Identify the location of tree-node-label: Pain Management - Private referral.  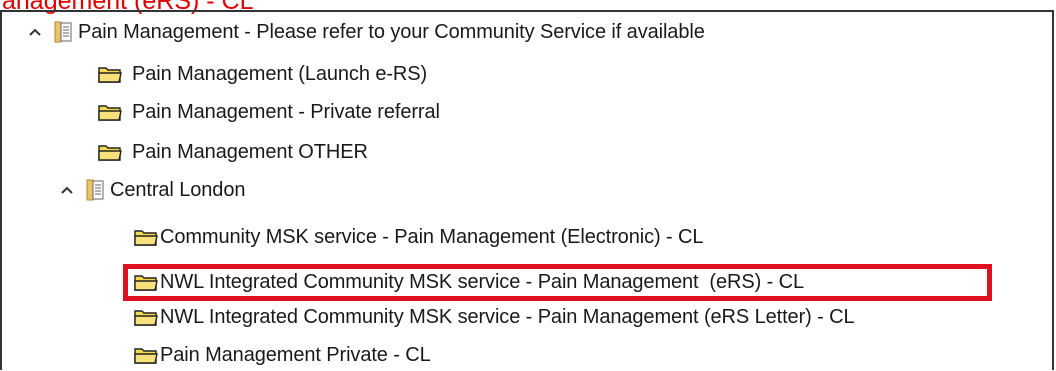
(286, 112).